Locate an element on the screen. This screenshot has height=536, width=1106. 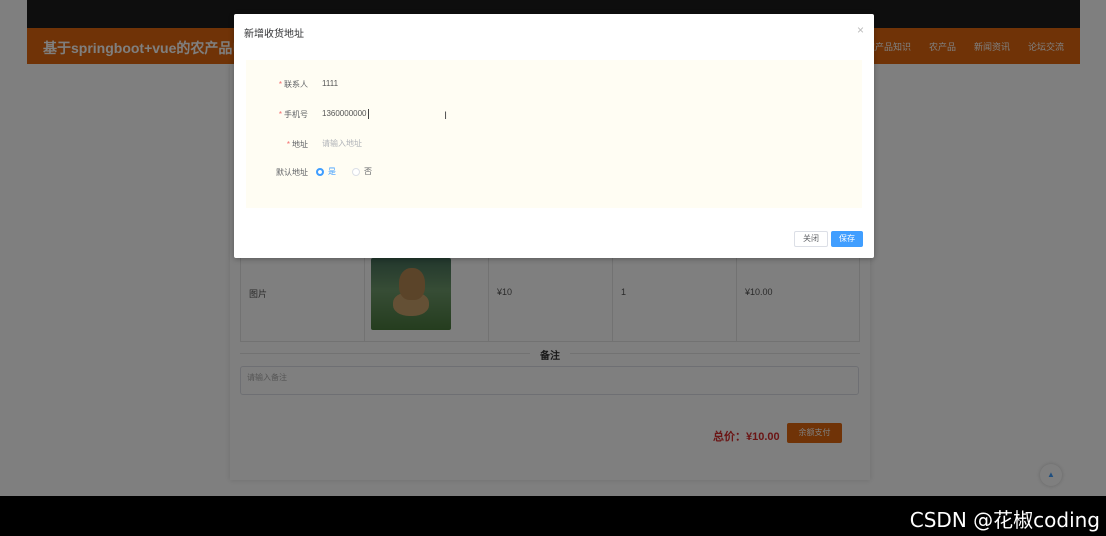
phone-value: 1360000000 is located at coordinates (344, 113).